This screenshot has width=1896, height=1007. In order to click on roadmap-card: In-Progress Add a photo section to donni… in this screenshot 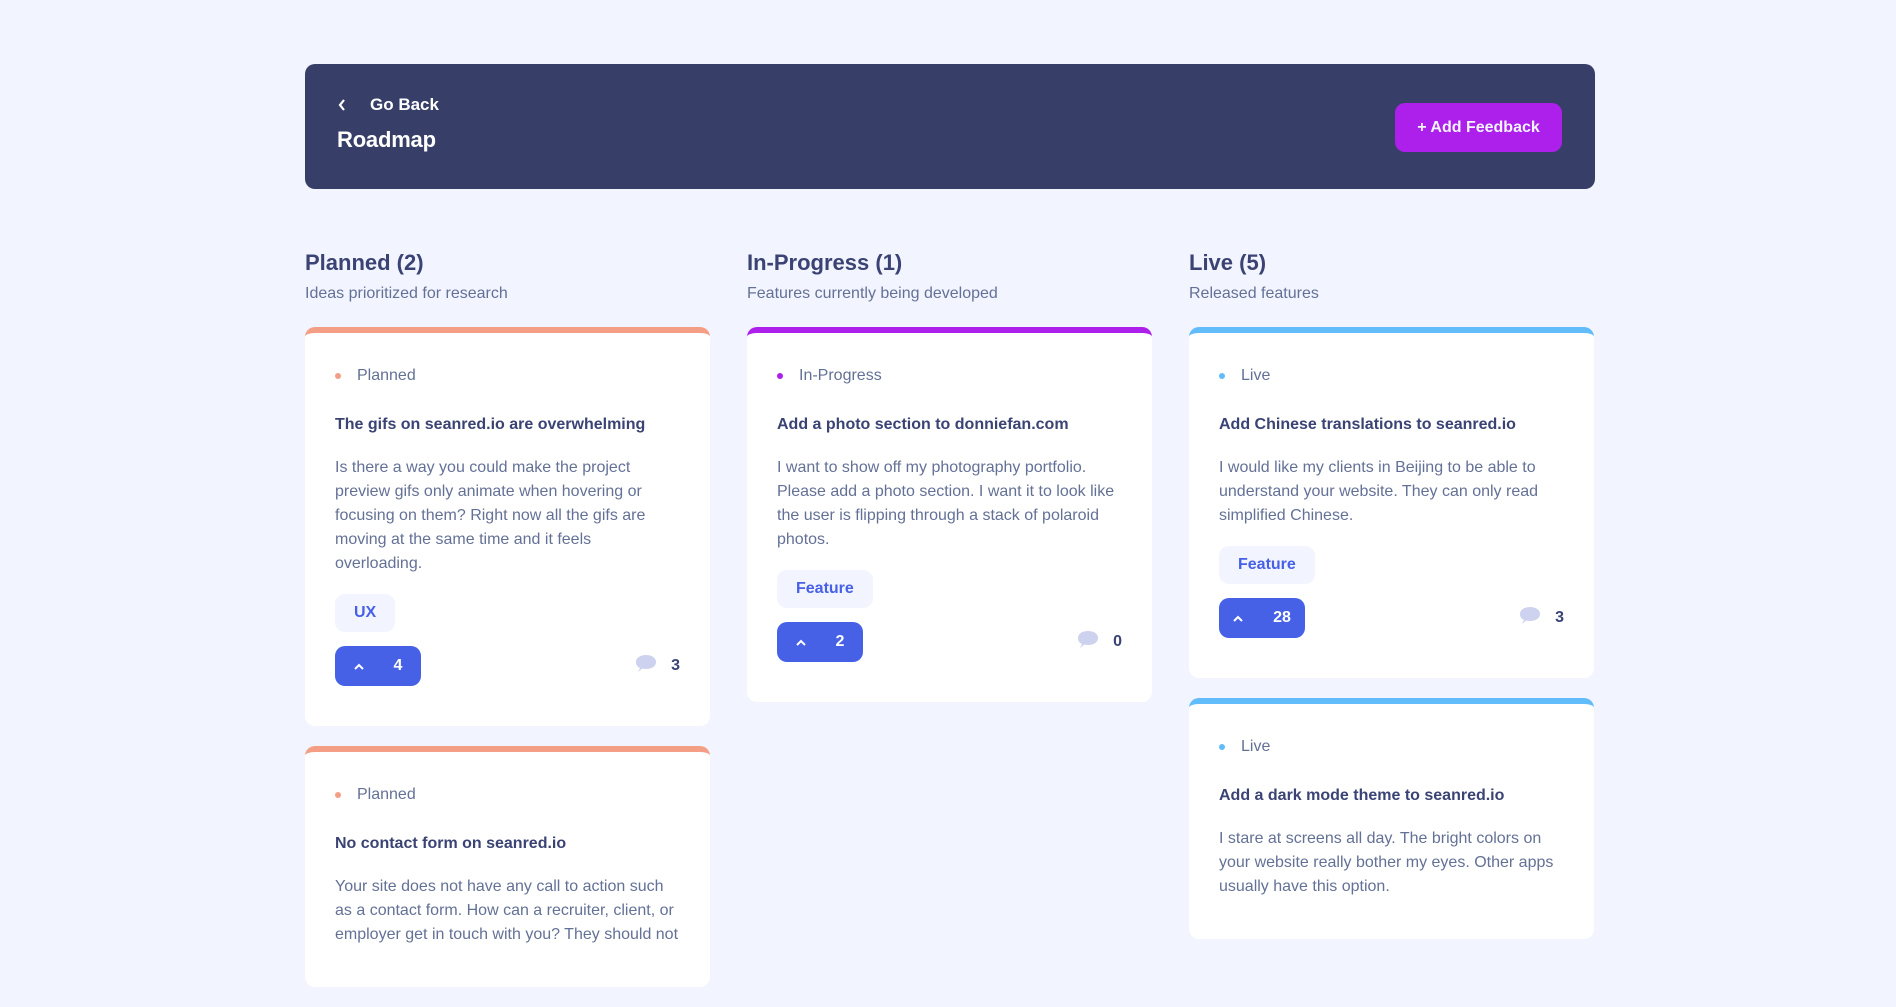, I will do `click(949, 514)`.